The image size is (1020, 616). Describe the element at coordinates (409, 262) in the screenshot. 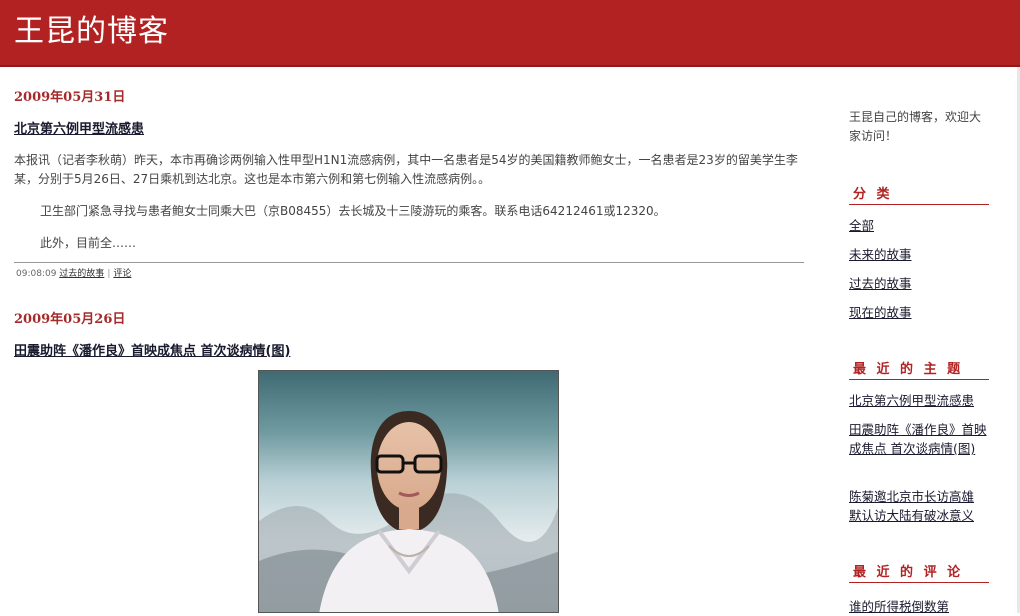

I see `post-divider` at that location.